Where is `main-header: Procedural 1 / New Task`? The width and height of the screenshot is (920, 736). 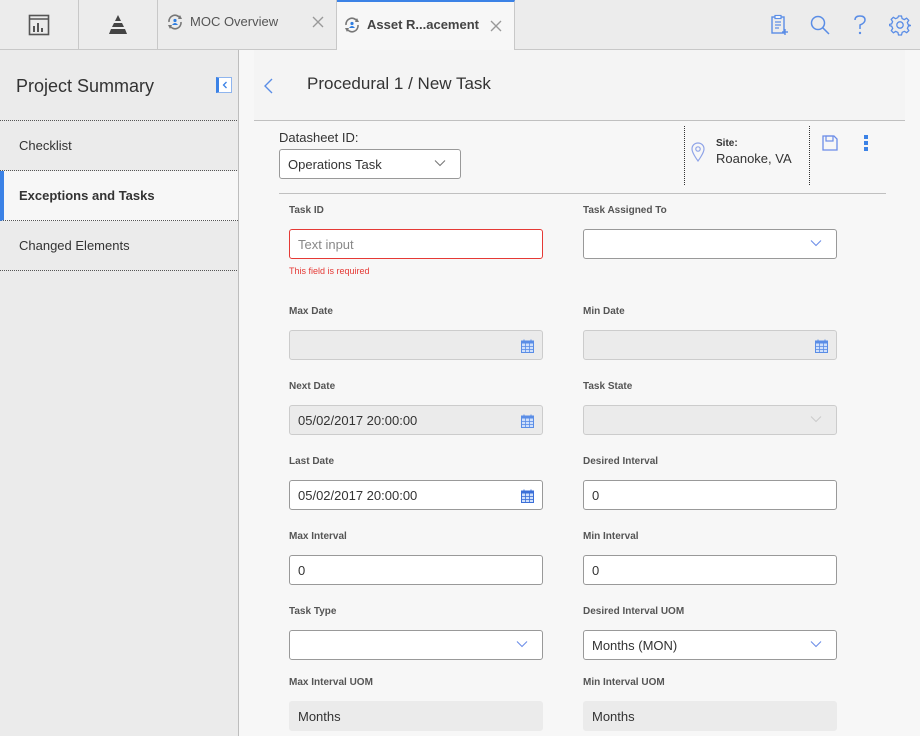 main-header: Procedural 1 / New Task is located at coordinates (579, 85).